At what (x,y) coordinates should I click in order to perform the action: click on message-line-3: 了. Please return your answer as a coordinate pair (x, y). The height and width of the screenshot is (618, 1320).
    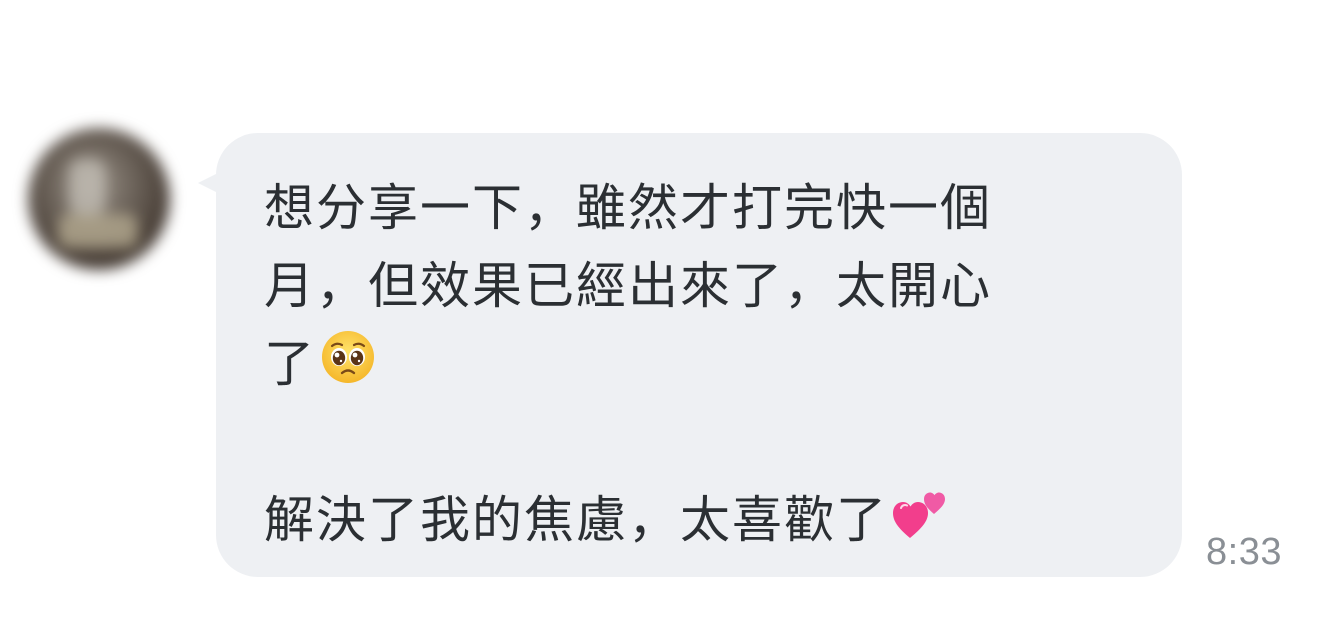
    Looking at the image, I should click on (703, 364).